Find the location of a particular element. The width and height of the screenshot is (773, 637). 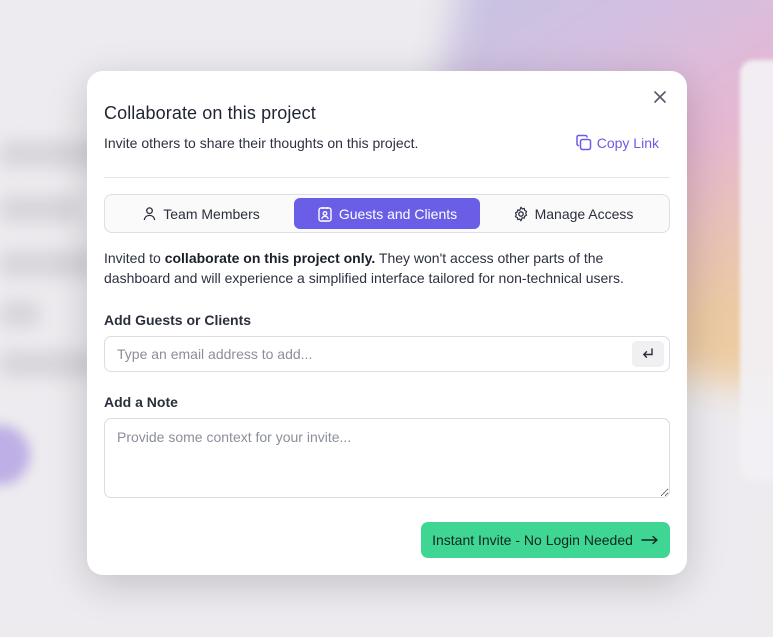

copy-link-label: Copy Link is located at coordinates (627, 143).